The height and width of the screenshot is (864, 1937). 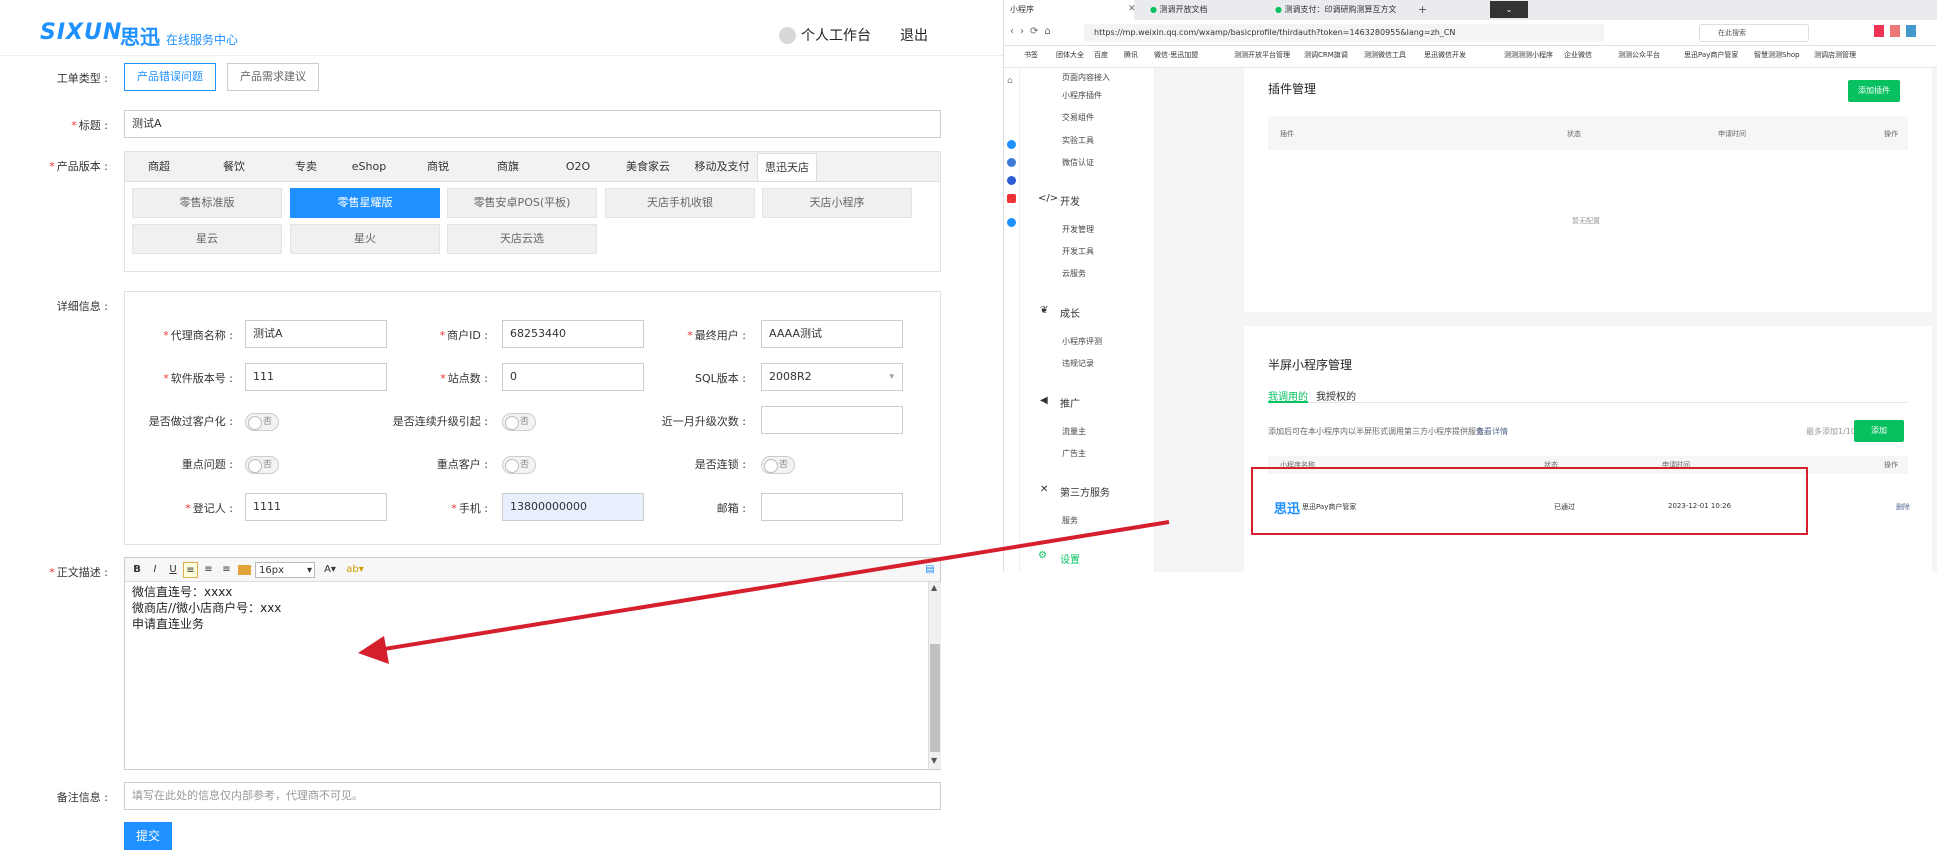 What do you see at coordinates (764, 592) in the screenshot?
I see `annotation-arrow-icon` at bounding box center [764, 592].